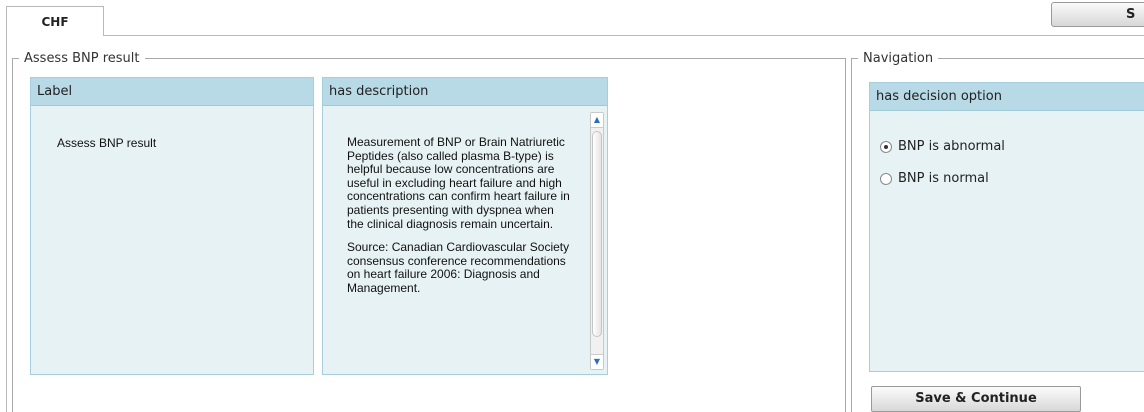 This screenshot has width=1144, height=412. What do you see at coordinates (1007, 97) in the screenshot?
I see `decision-option-header: has decision option` at bounding box center [1007, 97].